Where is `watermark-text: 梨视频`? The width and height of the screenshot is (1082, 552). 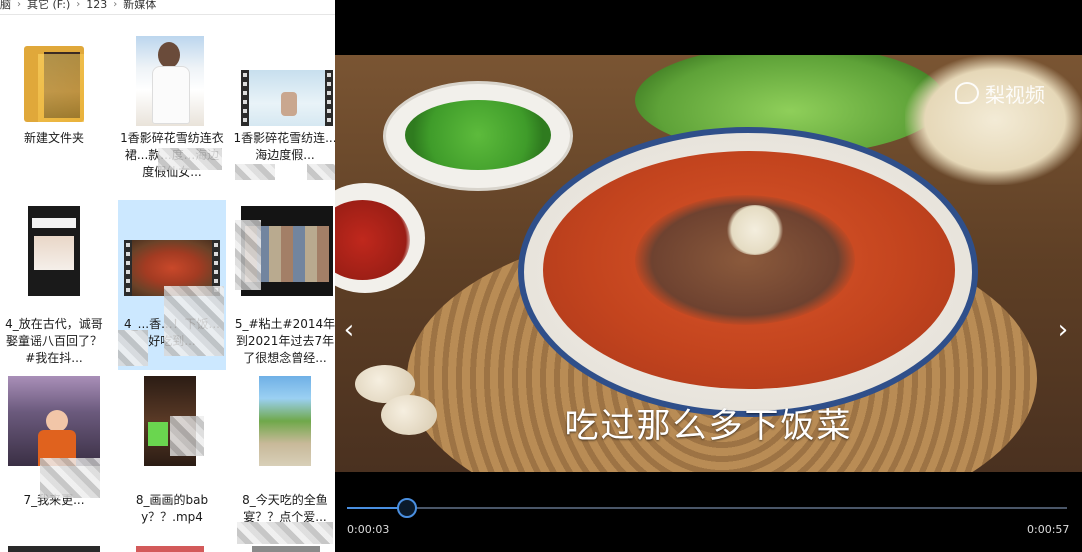
watermark-text: 梨视频 is located at coordinates (1015, 94).